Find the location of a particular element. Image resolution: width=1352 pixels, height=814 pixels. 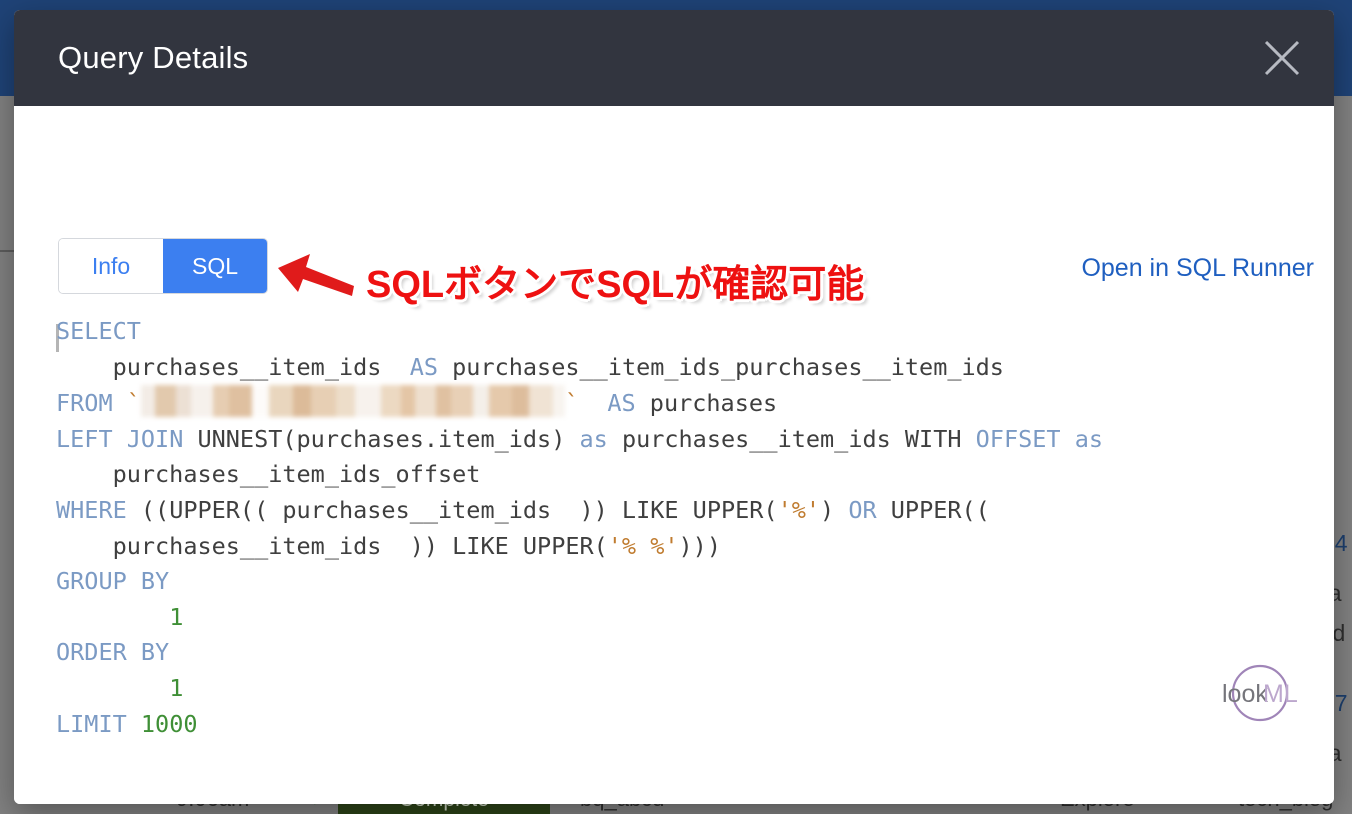

sql-token: LIMIT is located at coordinates (91, 723).